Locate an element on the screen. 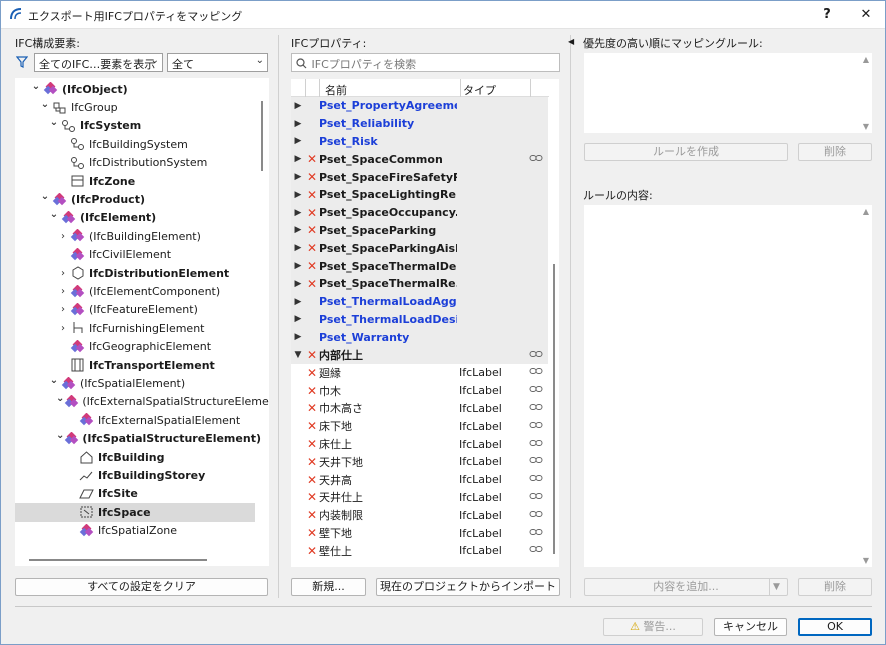 The height and width of the screenshot is (645, 886). tree-item: › IfcFurnishingElement is located at coordinates (135, 328).